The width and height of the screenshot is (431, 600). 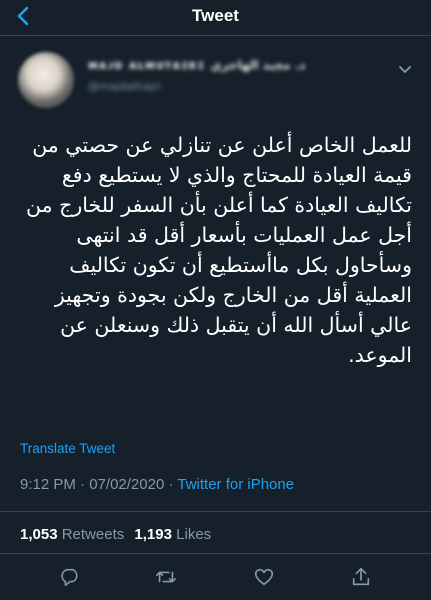 I want to click on more-options-button, so click(x=405, y=69).